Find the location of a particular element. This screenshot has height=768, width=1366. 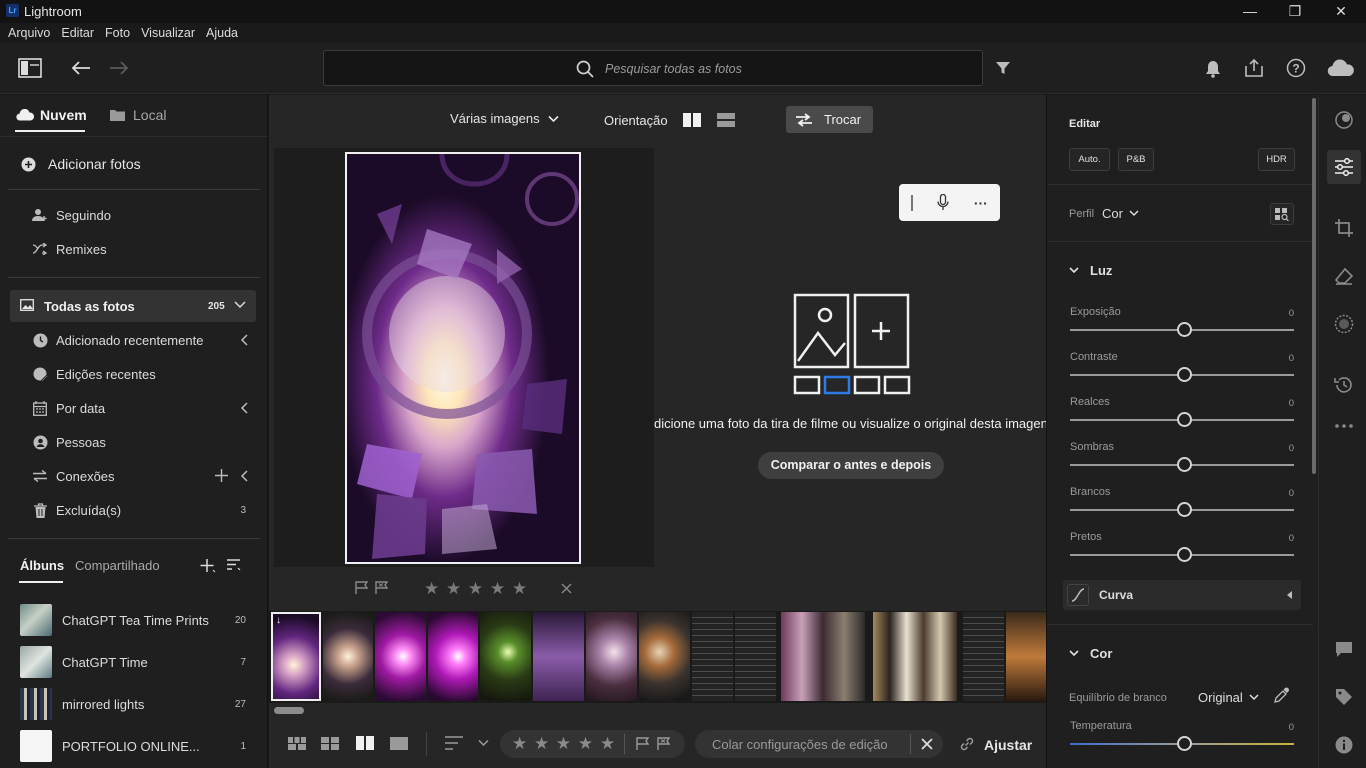

notifications-bell-icon is located at coordinates (1213, 69).